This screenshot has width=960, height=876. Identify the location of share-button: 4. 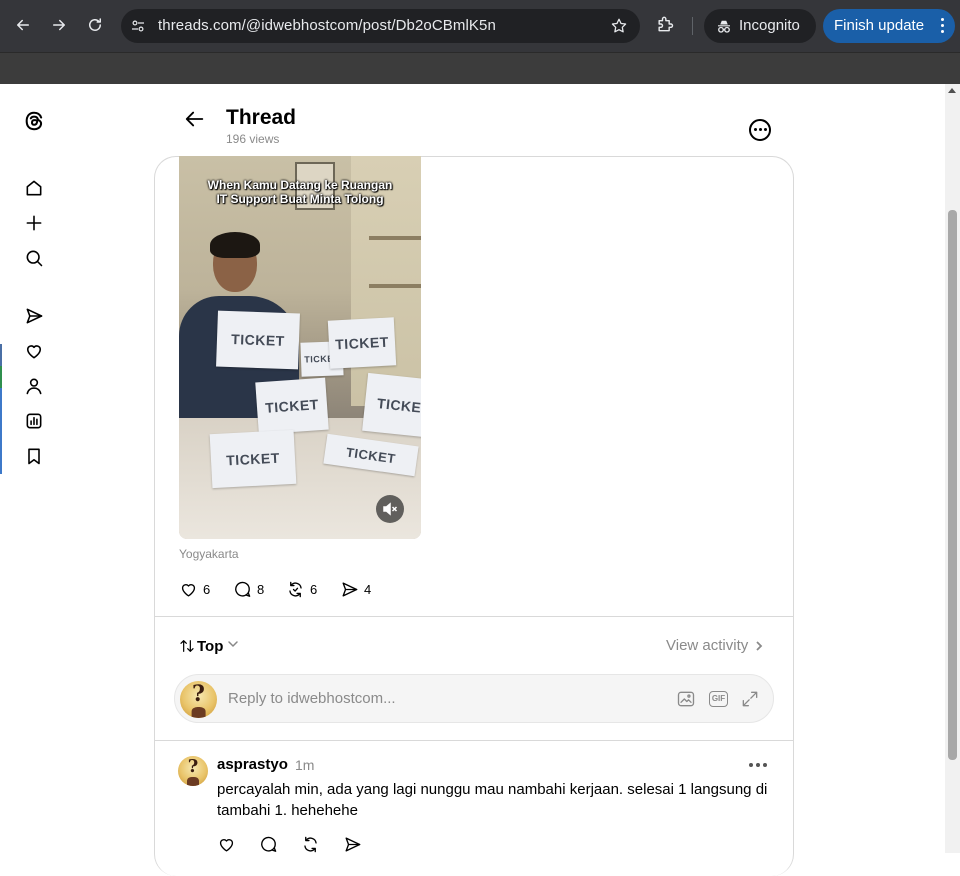
(355, 589).